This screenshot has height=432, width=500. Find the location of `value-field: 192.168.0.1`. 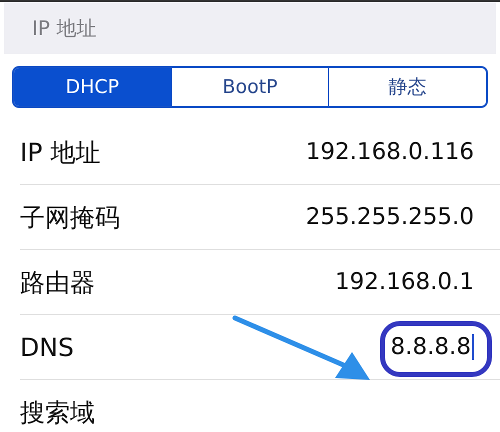

value-field: 192.168.0.1 is located at coordinates (404, 282).